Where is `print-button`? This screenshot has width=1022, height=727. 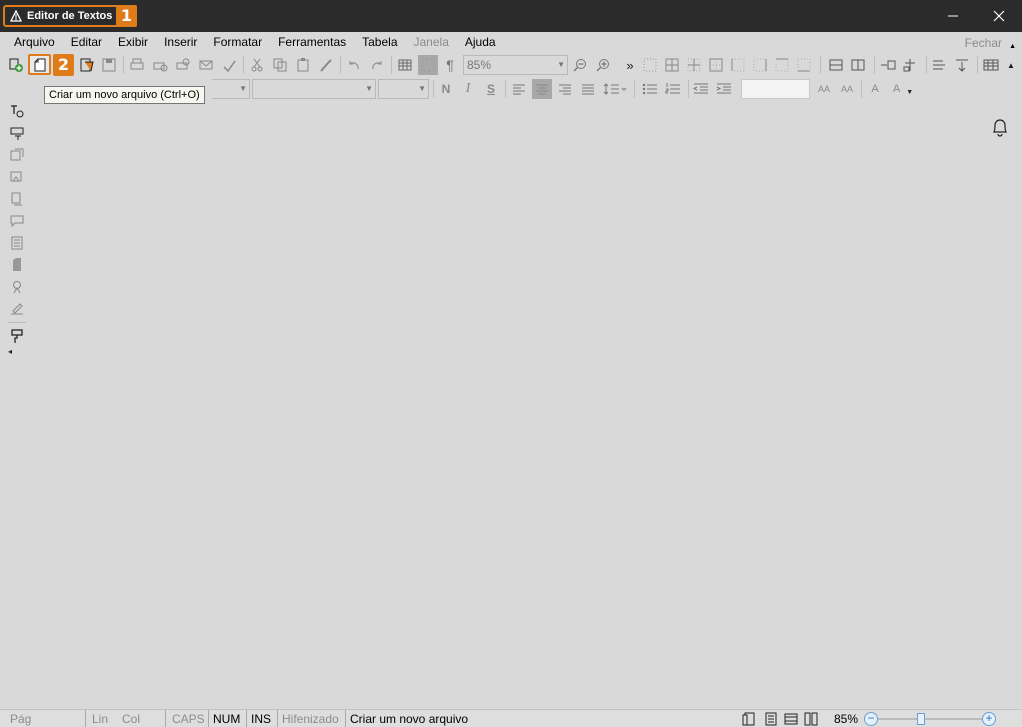 print-button is located at coordinates (137, 65).